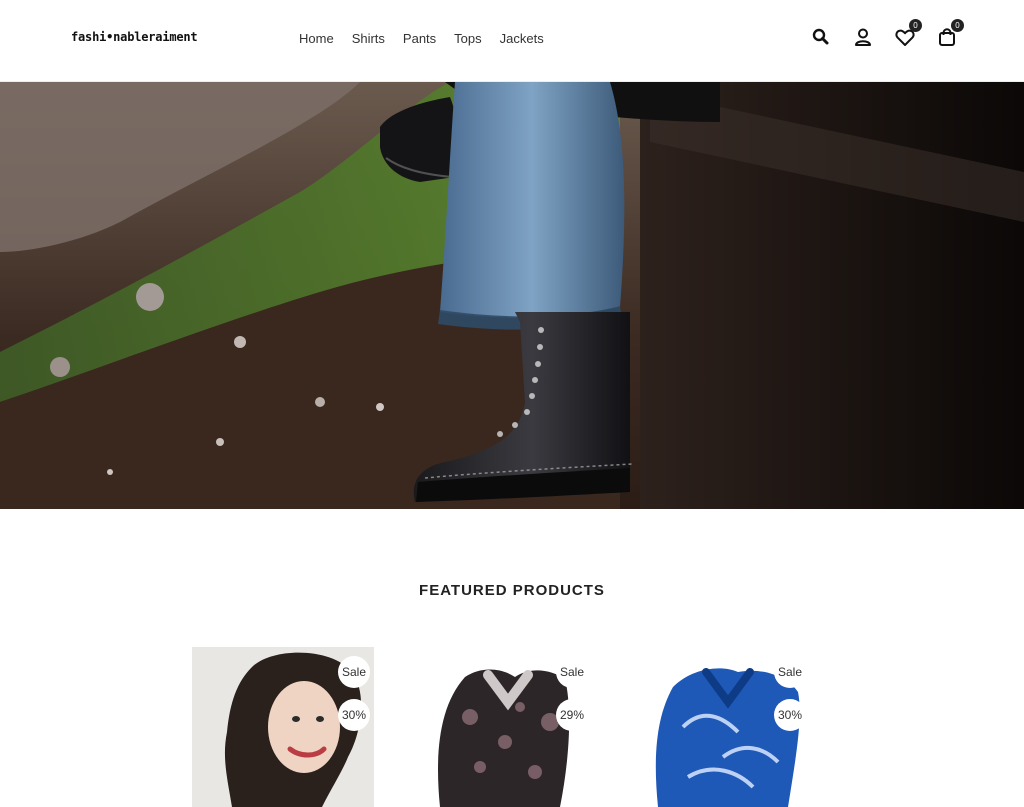 The height and width of the screenshot is (807, 1024). I want to click on wishlist-count-badge: 0, so click(915, 25).